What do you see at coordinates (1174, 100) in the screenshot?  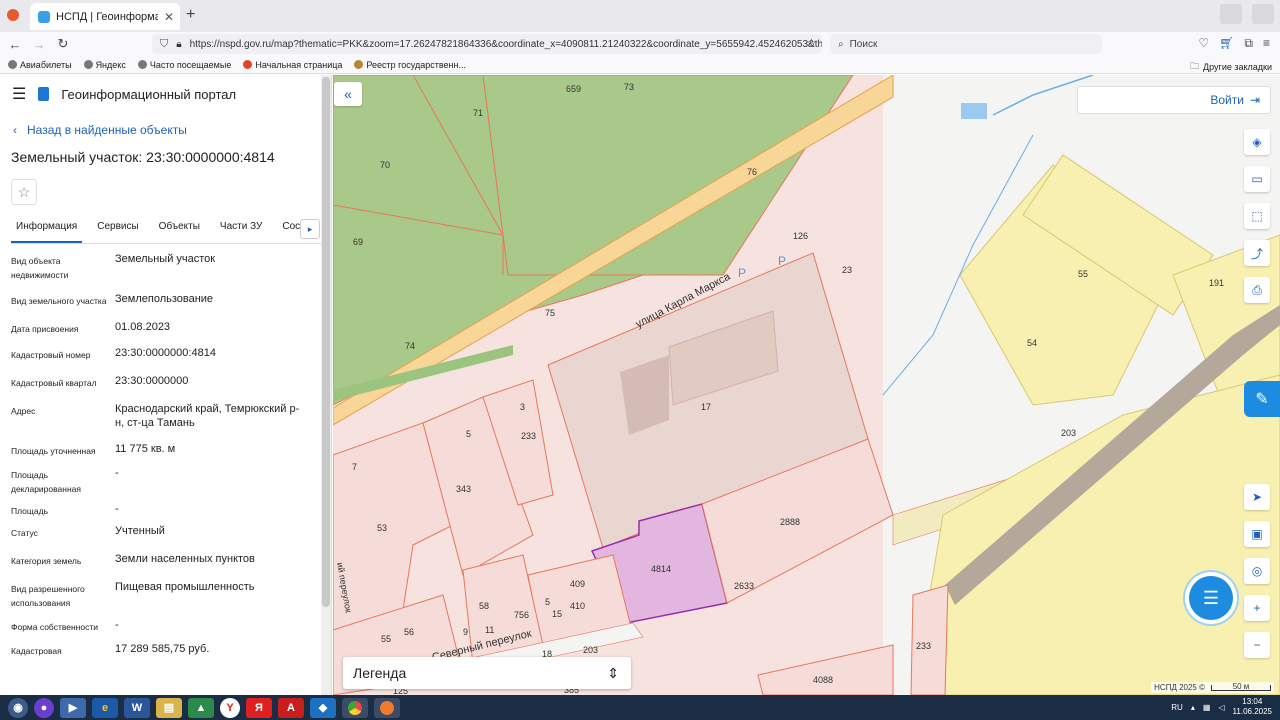 I see `login-button: Войти ⇥` at bounding box center [1174, 100].